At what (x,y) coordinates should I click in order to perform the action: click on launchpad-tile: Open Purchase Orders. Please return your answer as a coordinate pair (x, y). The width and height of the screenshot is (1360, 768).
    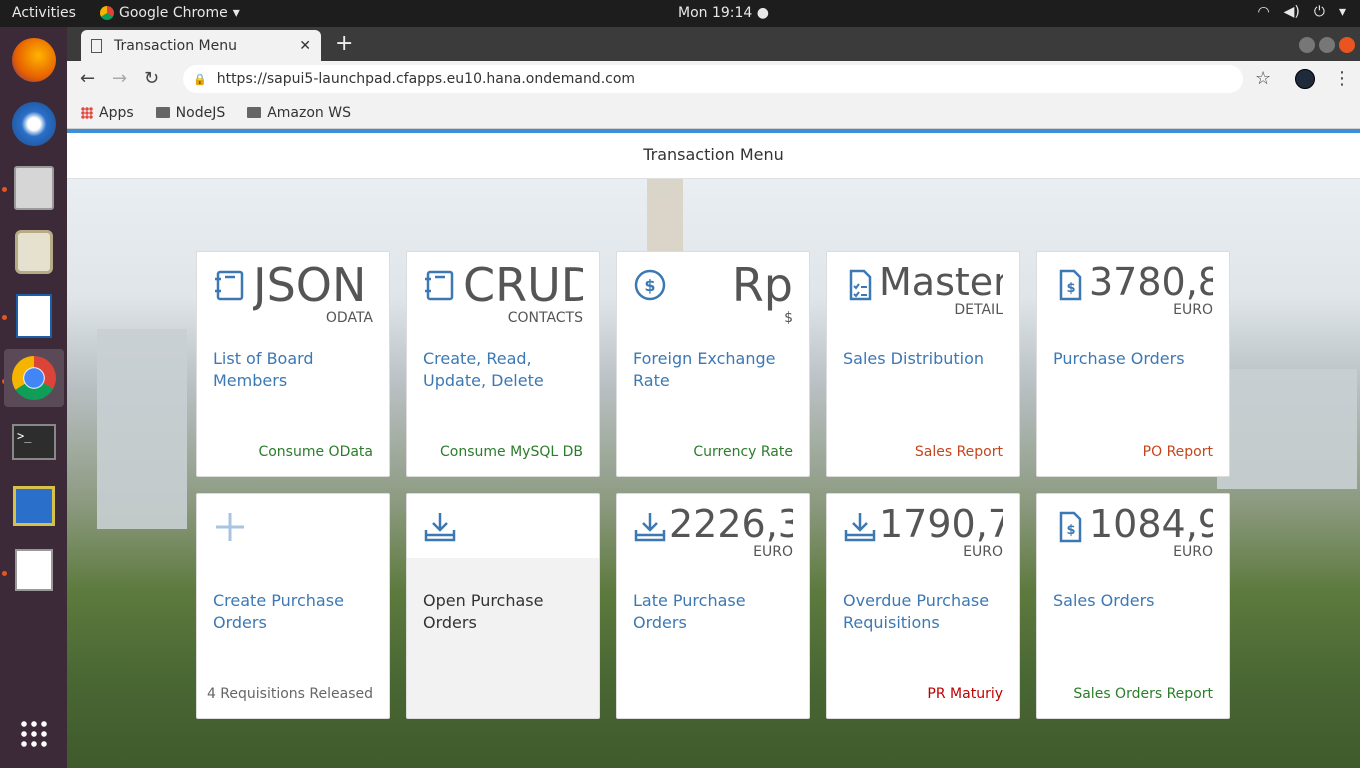
    Looking at the image, I should click on (503, 606).